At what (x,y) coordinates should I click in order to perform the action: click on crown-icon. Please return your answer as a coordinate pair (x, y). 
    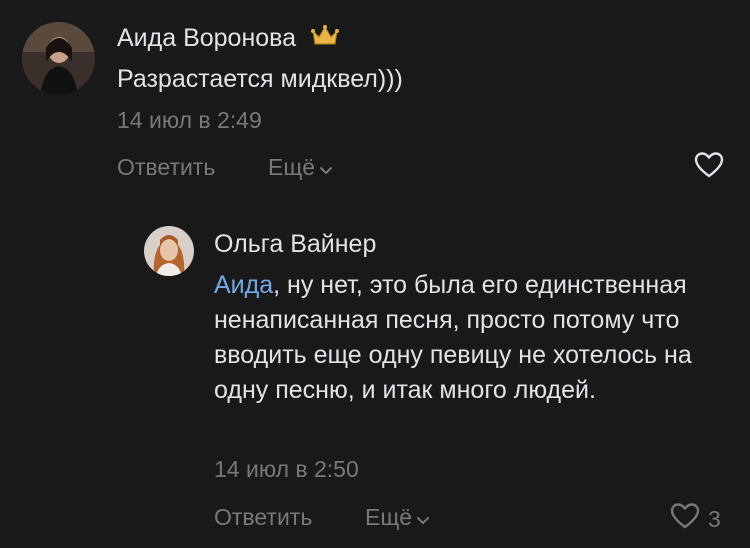
    Looking at the image, I should click on (325, 39).